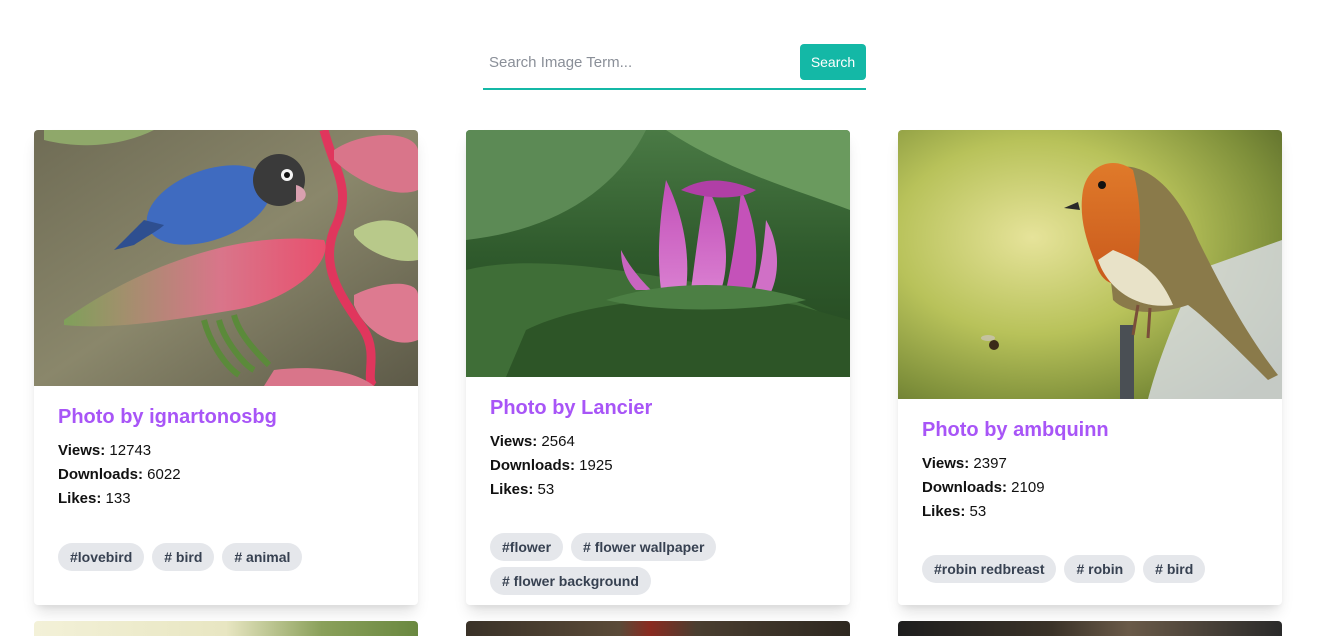 The height and width of the screenshot is (636, 1343). Describe the element at coordinates (658, 442) in the screenshot. I see `views-stat: Views: 2564` at that location.